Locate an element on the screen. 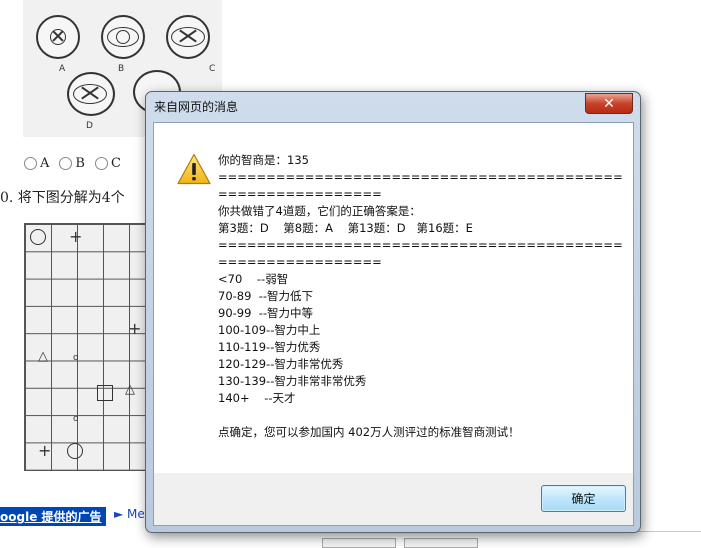 The width and height of the screenshot is (701, 548). figure-d-circle is located at coordinates (91, 94).